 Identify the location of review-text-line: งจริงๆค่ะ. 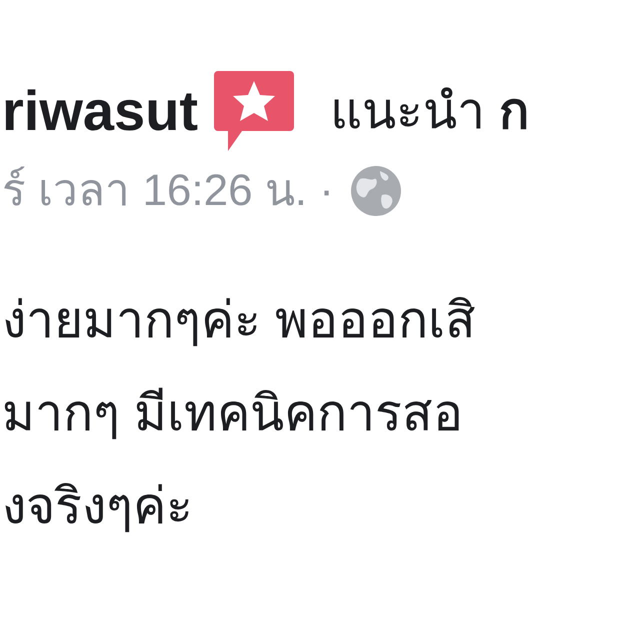
(98, 506).